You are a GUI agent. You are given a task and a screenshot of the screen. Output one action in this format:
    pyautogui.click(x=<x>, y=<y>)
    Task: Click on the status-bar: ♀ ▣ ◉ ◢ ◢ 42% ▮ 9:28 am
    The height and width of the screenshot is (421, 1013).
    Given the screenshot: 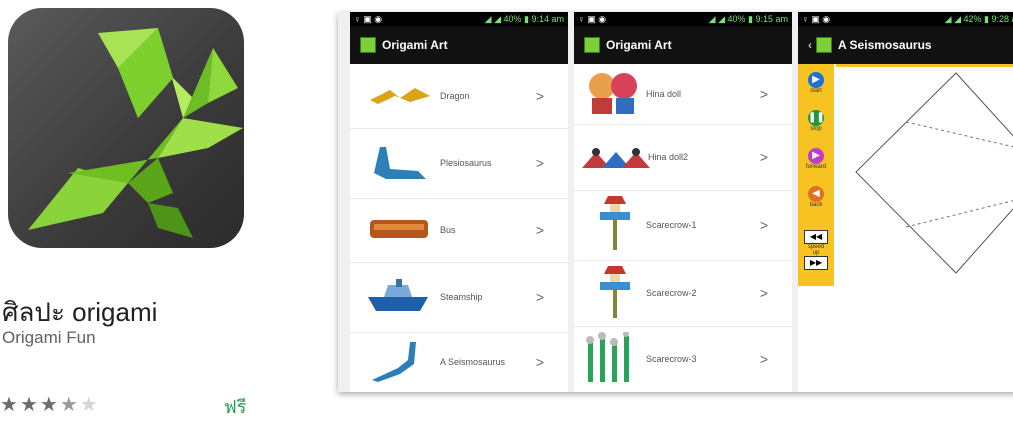 What is the action you would take?
    pyautogui.click(x=905, y=19)
    